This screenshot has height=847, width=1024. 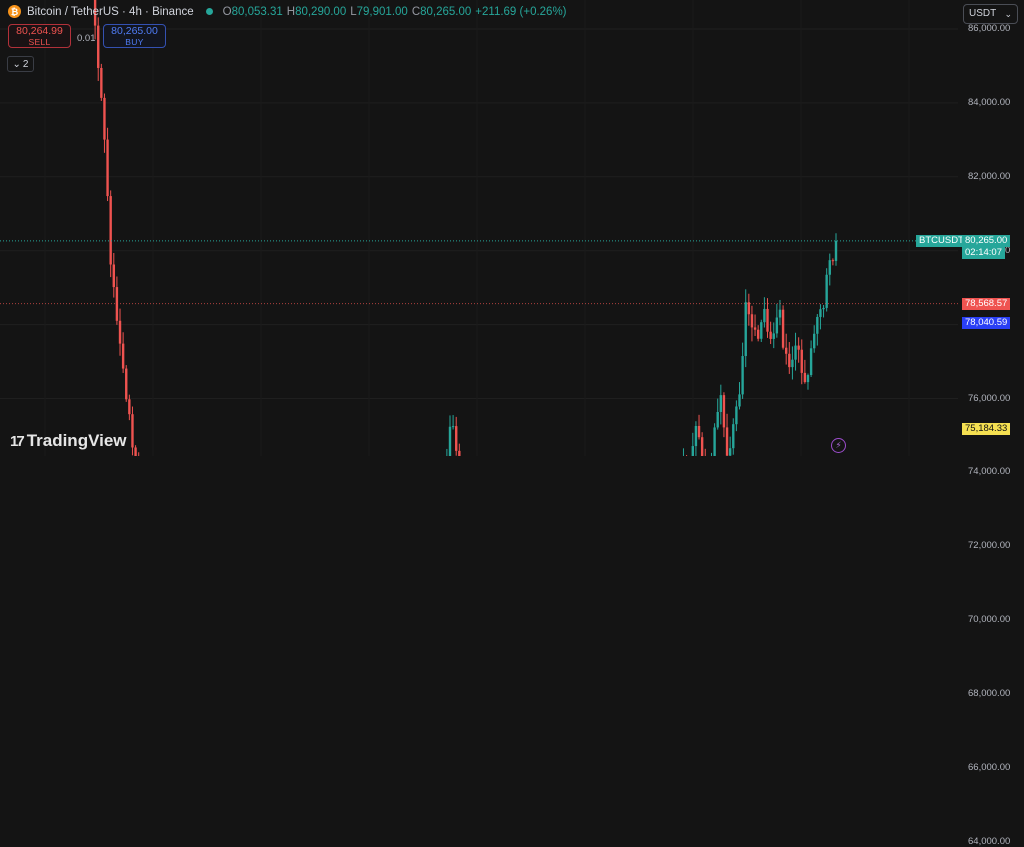 I want to click on sell-level-tag: 78,568.57, so click(x=986, y=303).